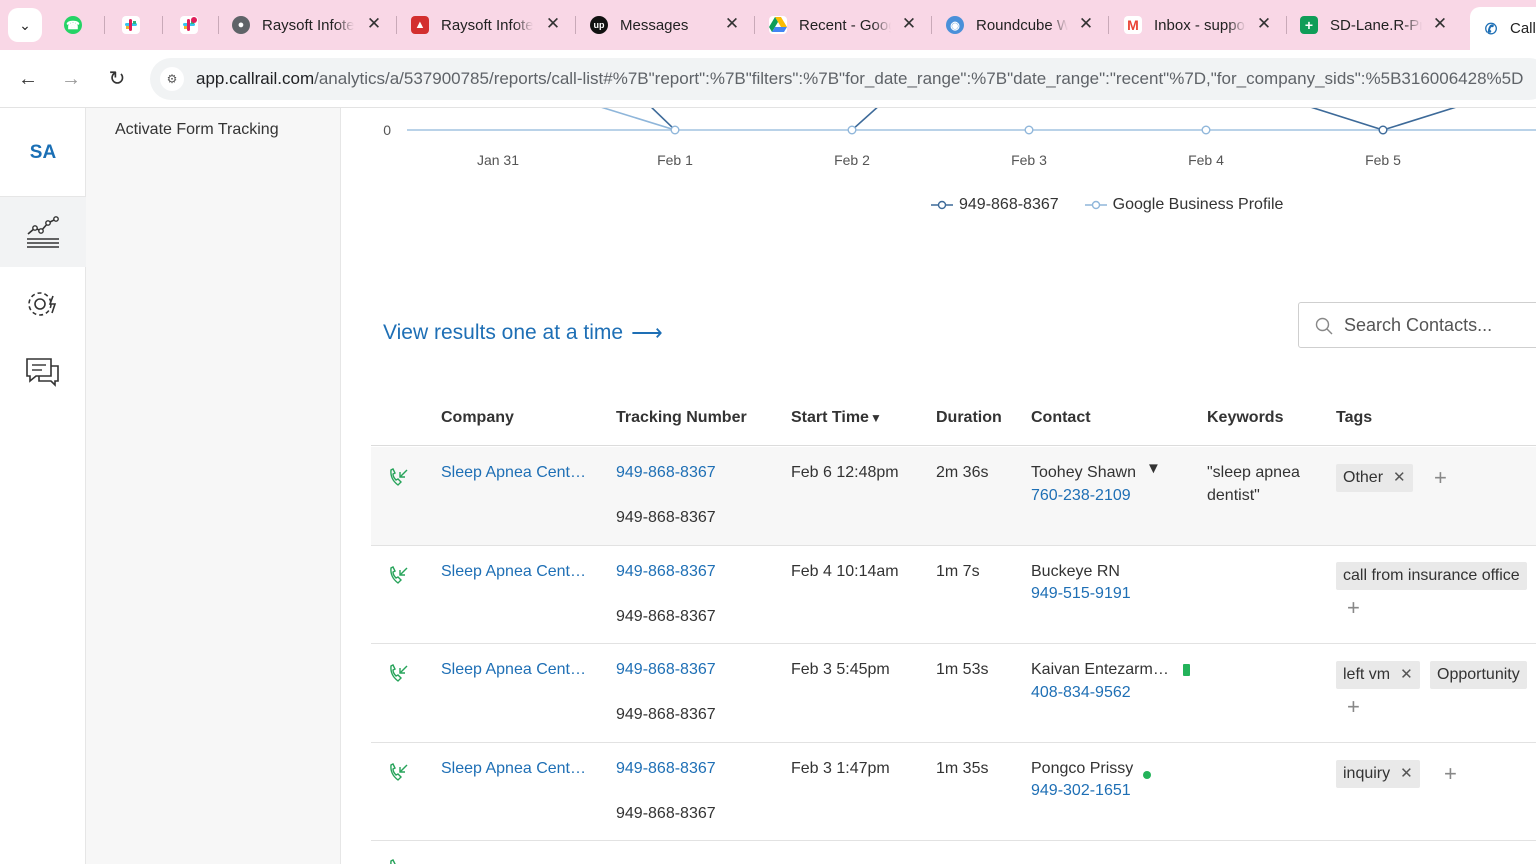 The image size is (1536, 864). I want to click on tab-whatsapp: ☎, so click(76, 25).